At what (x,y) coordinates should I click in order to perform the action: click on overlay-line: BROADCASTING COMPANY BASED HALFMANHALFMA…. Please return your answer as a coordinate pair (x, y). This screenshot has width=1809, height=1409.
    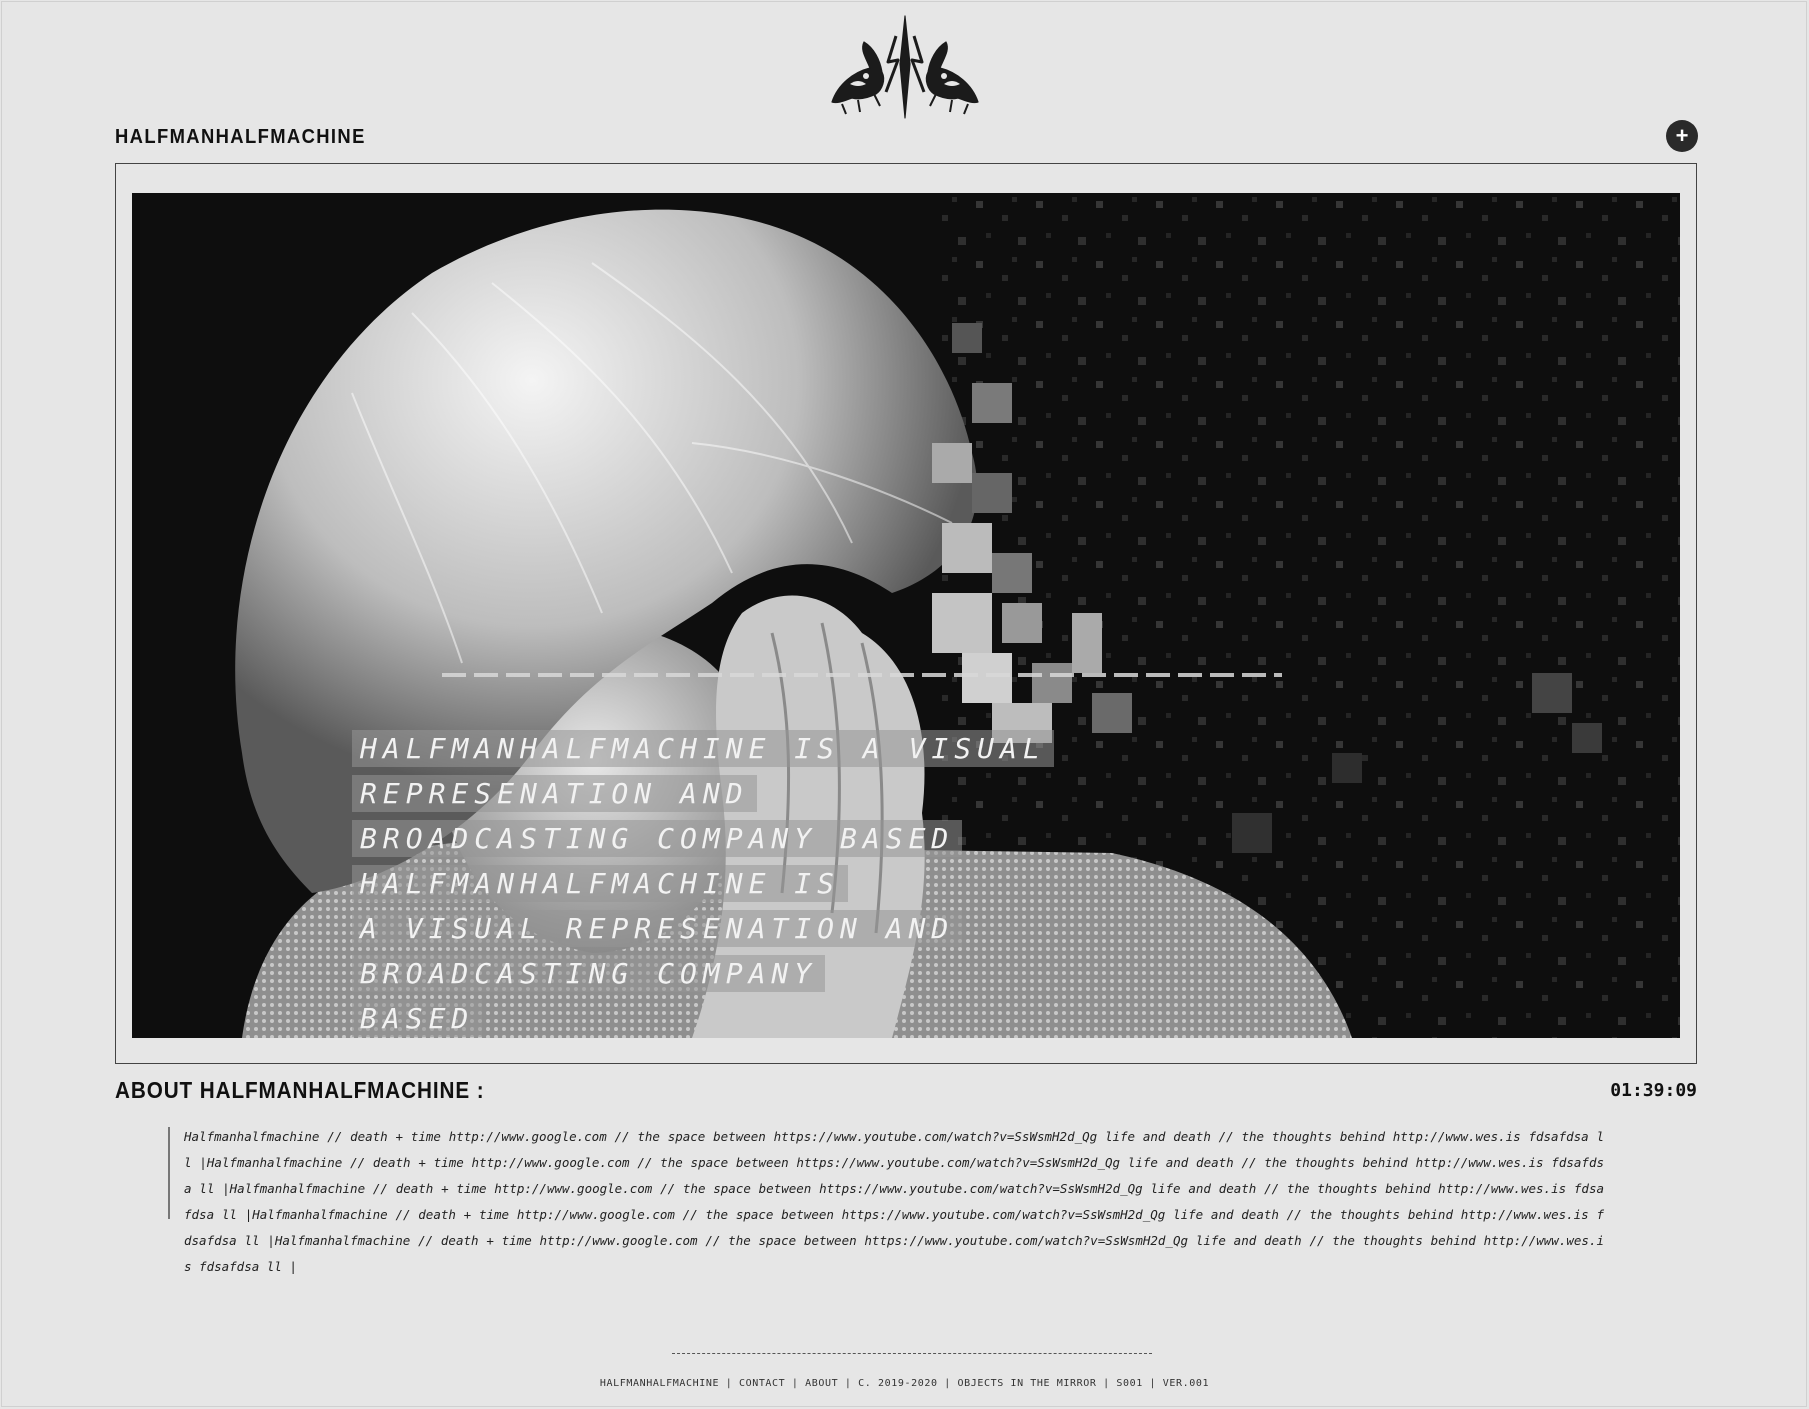
    Looking at the image, I should click on (657, 861).